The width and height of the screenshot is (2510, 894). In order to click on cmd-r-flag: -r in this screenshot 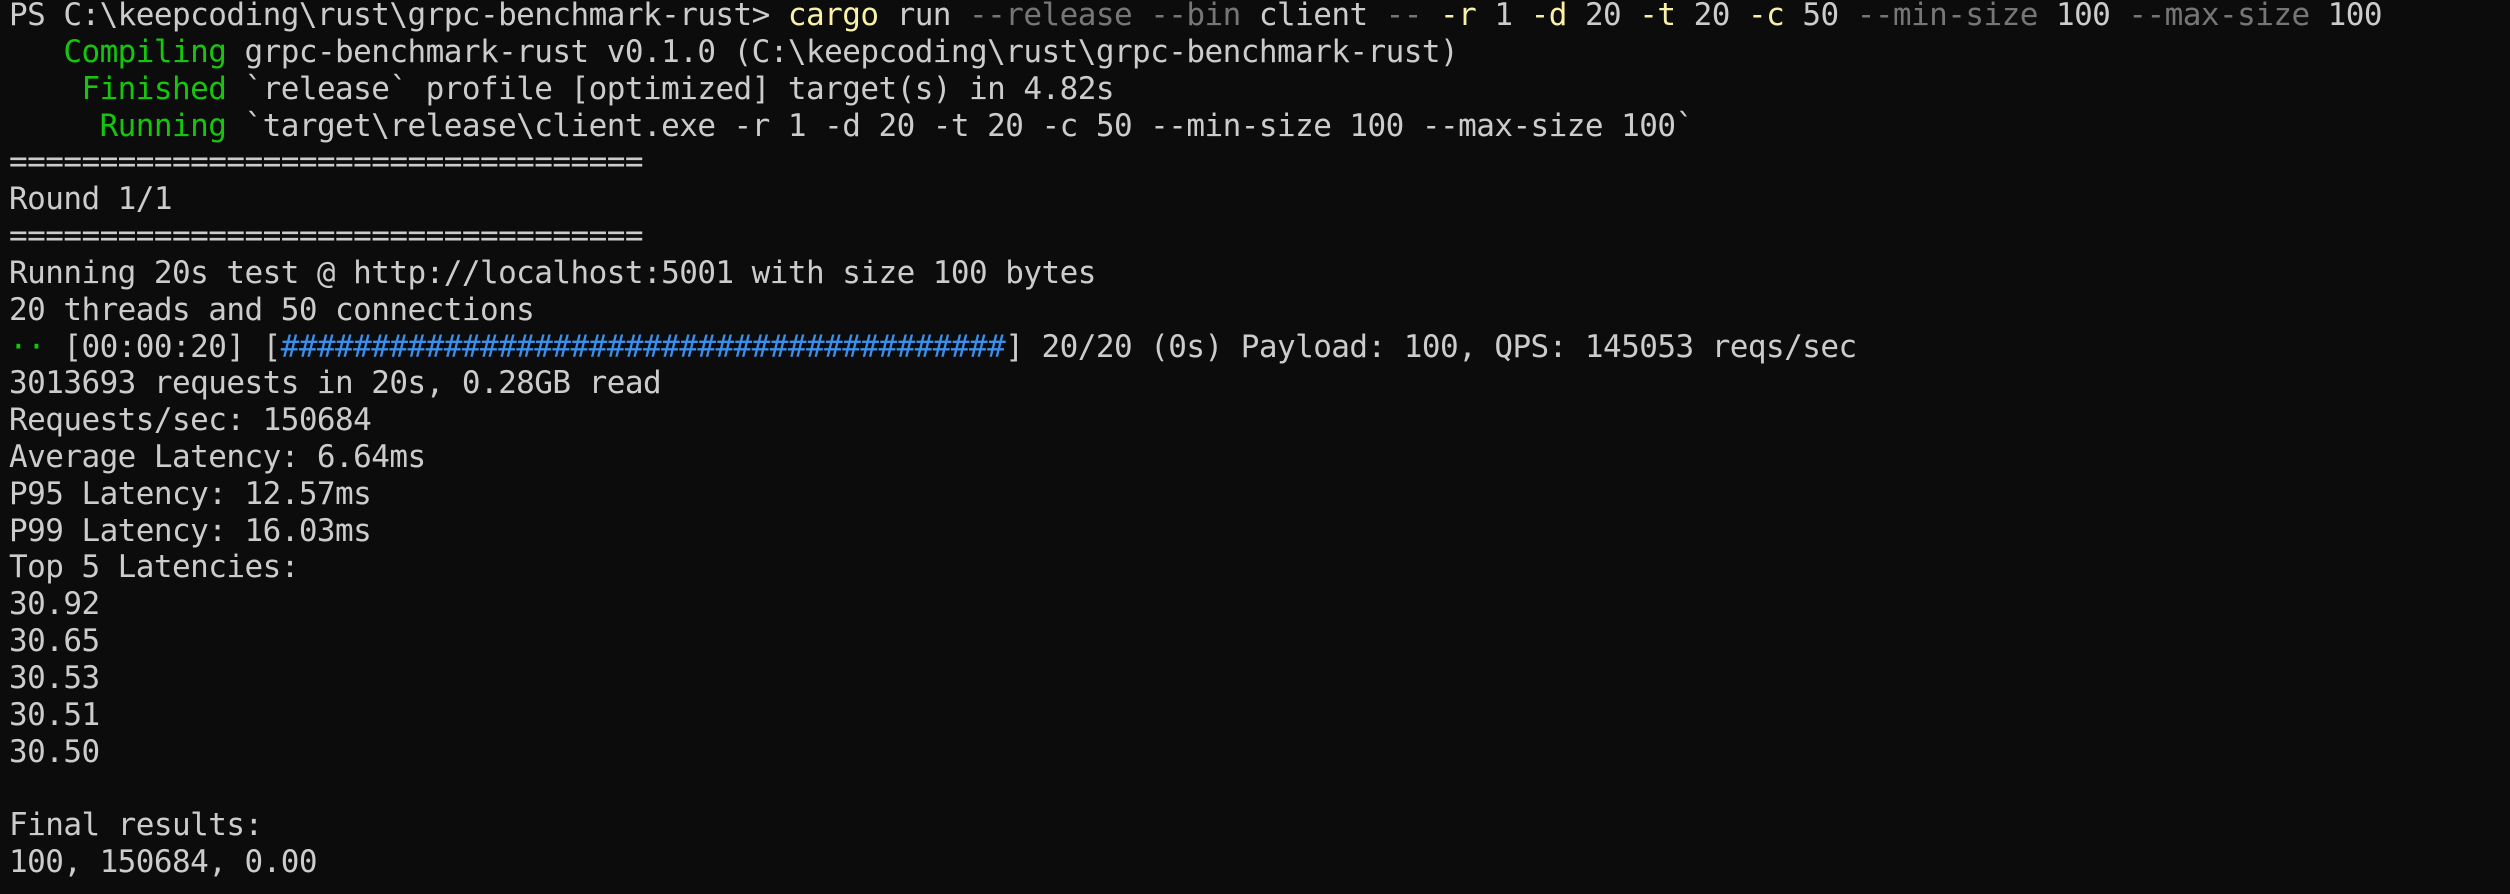, I will do `click(1458, 16)`.